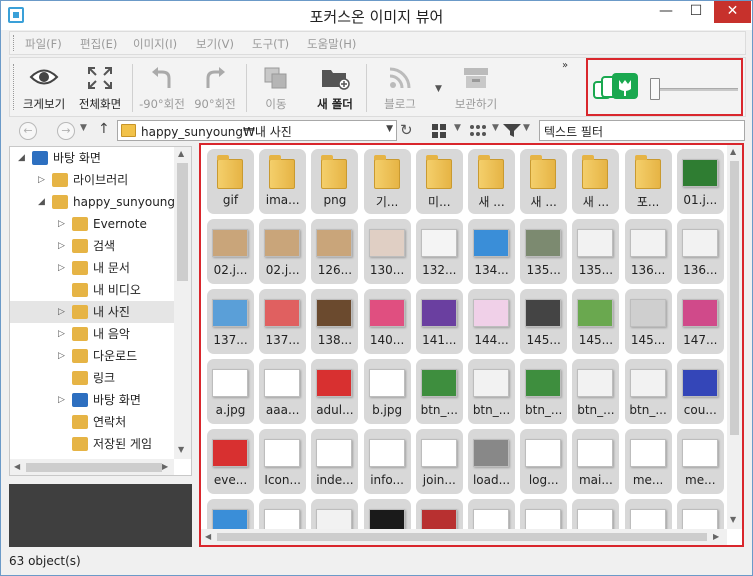  Describe the element at coordinates (92, 246) in the screenshot. I see `tree-item: ▷ 검색` at that location.